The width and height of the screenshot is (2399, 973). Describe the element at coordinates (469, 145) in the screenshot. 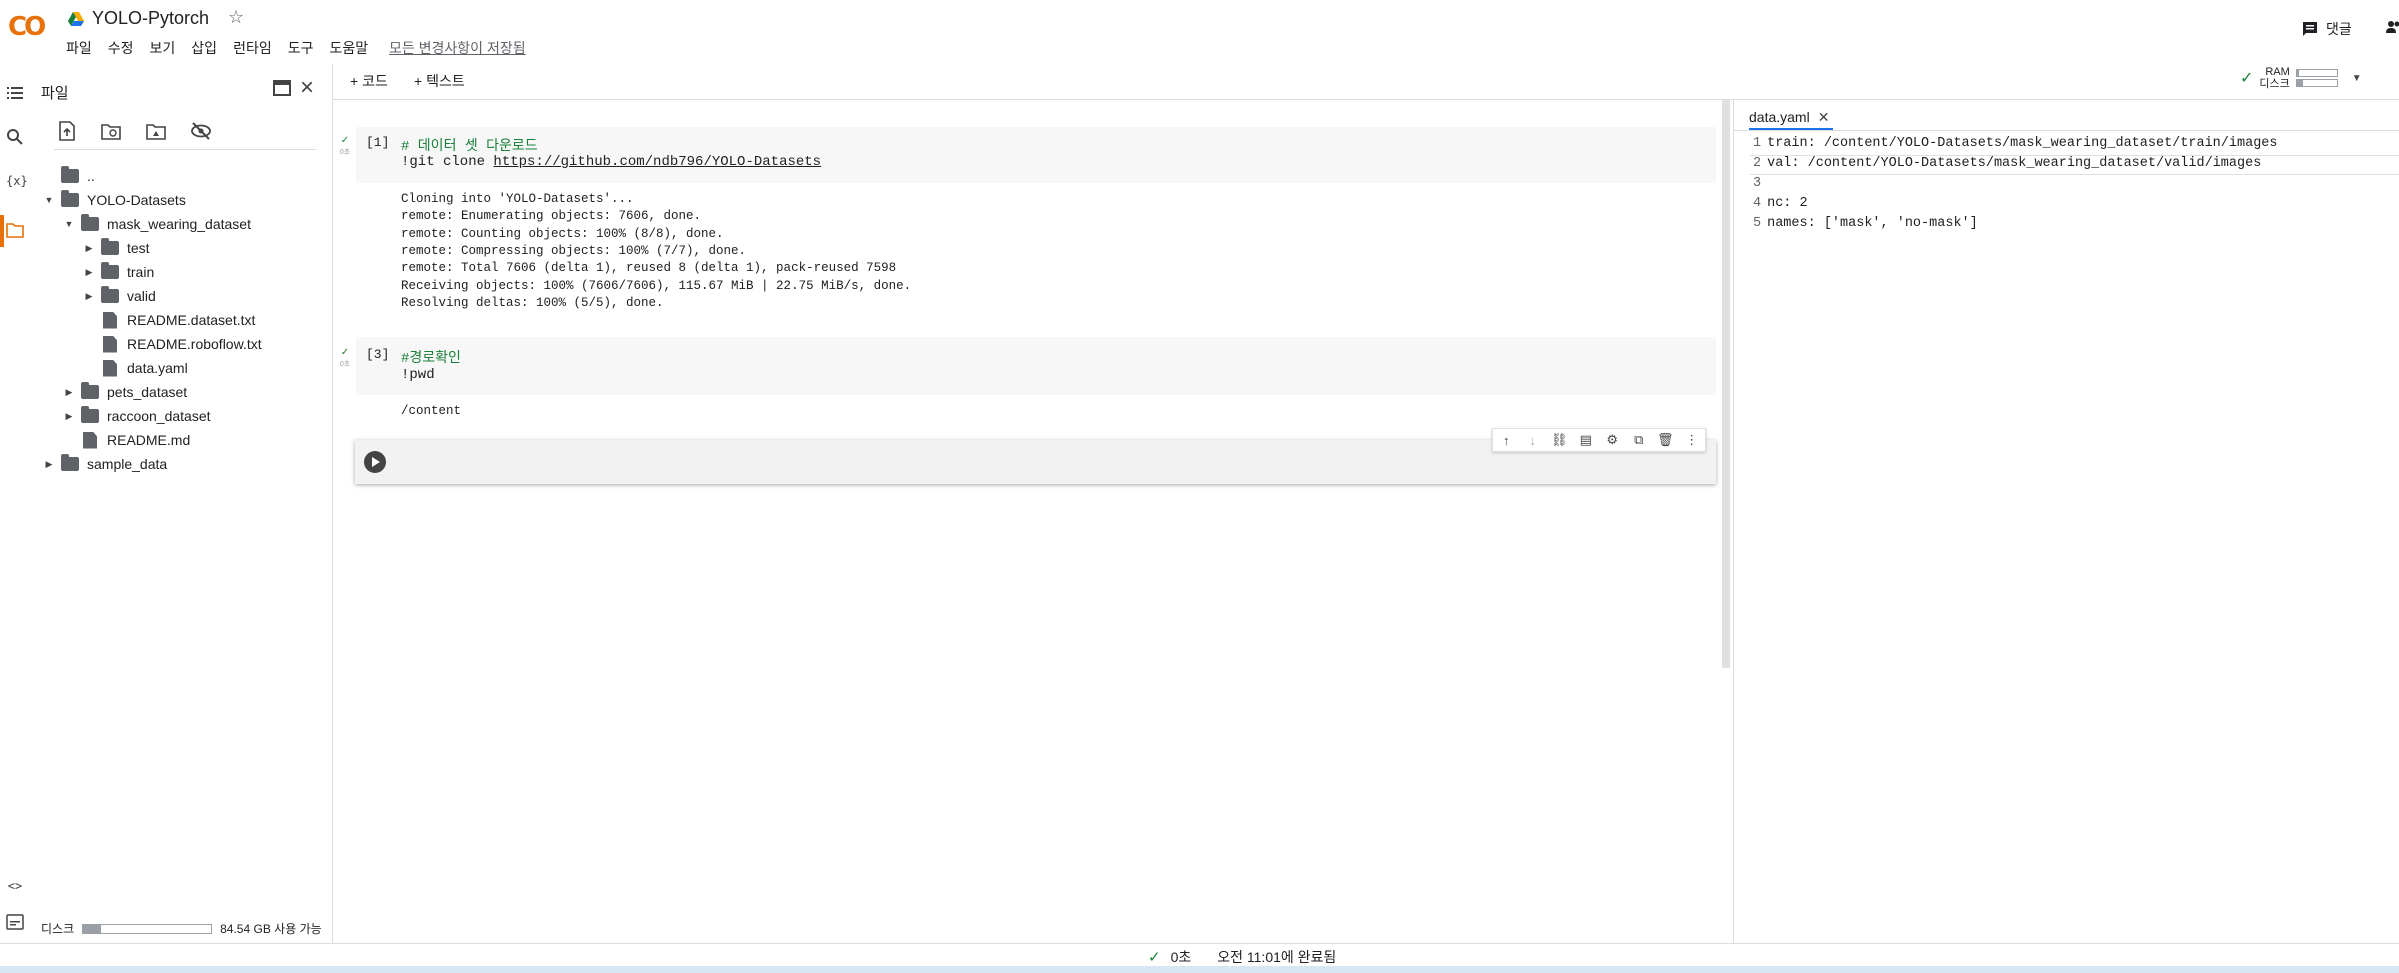

I see `cell-comment: # 데이터 셋 다운로드` at that location.